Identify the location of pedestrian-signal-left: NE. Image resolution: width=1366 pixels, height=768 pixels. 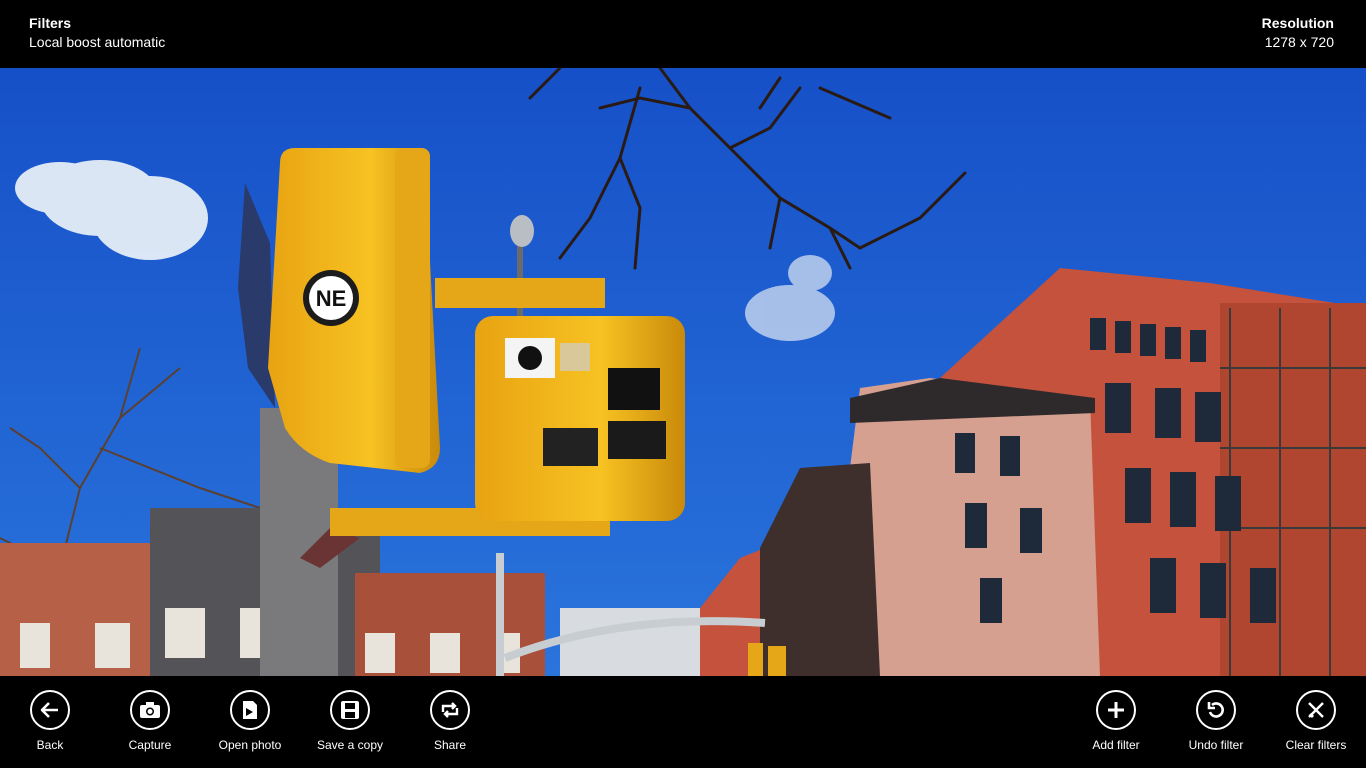
(354, 310).